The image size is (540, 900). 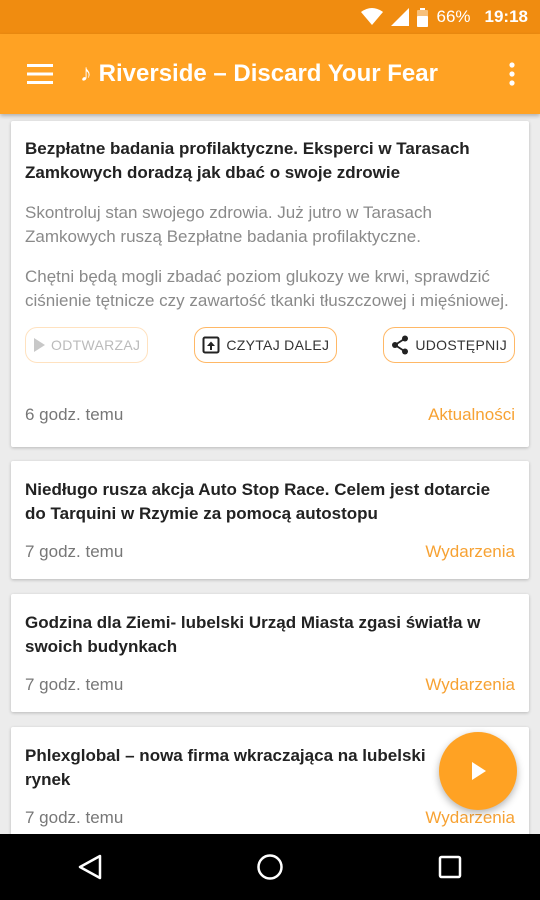 I want to click on home-button, so click(x=270, y=867).